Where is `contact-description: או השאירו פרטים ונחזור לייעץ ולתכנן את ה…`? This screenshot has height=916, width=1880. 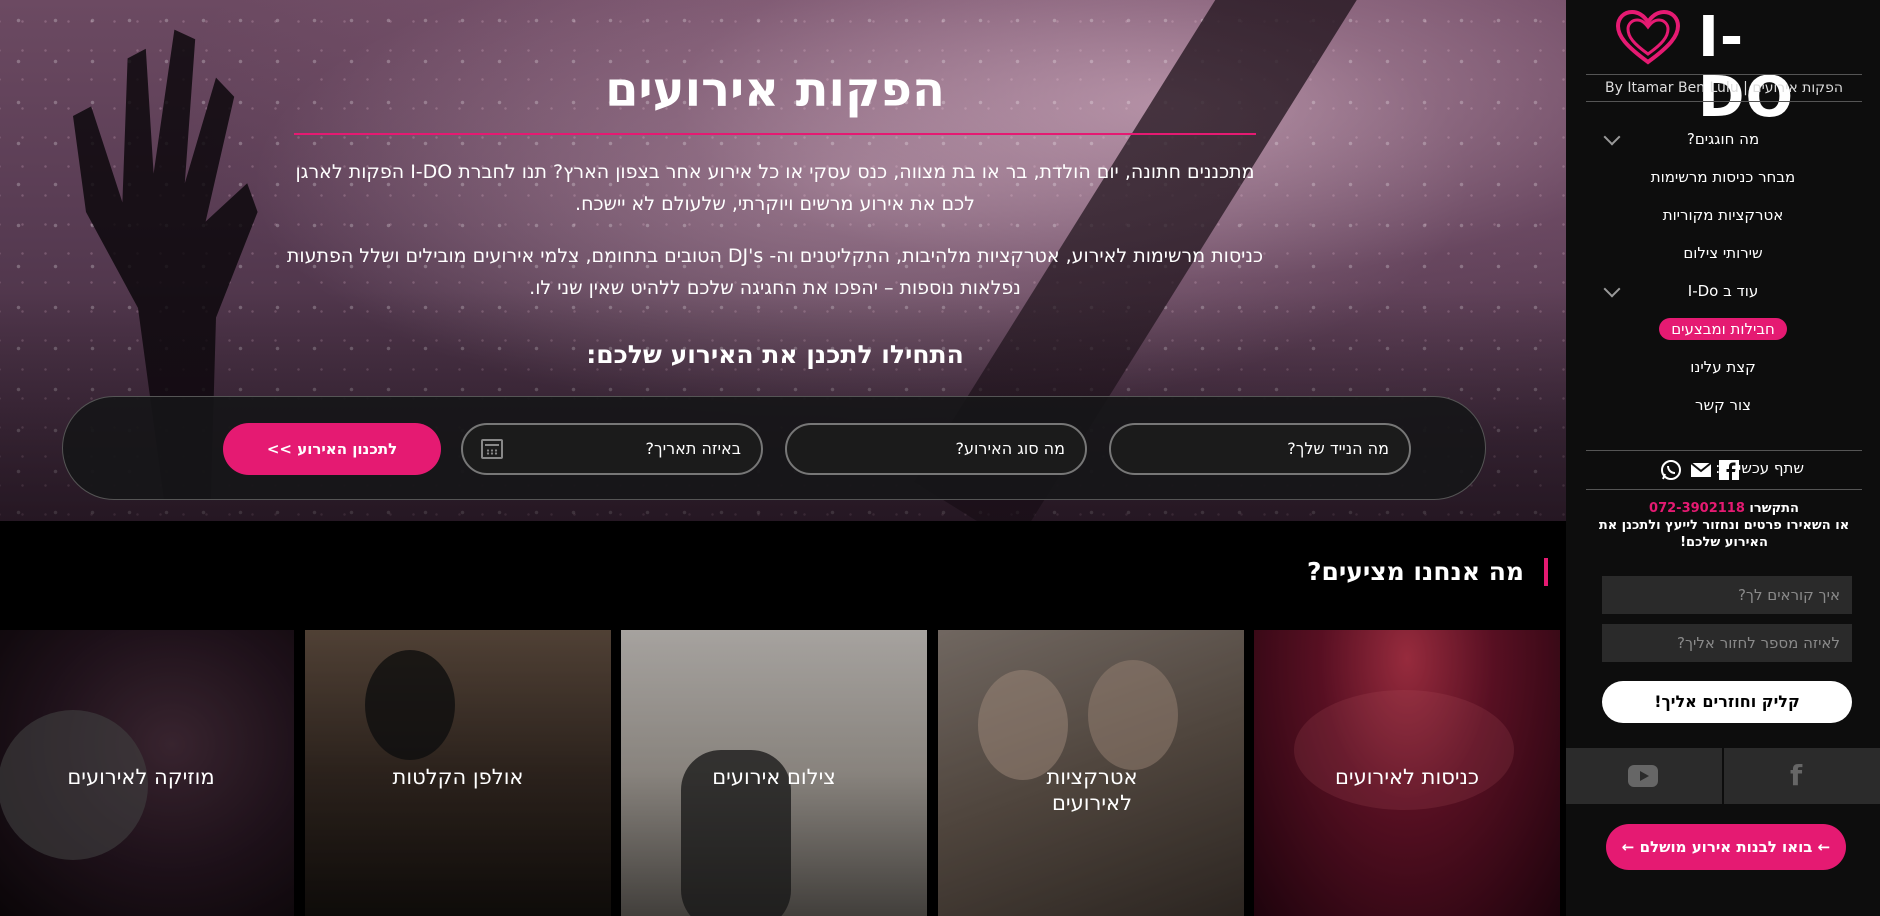
contact-description: או השאירו פרטים ונחזור לייעץ ולתכנן את ה… is located at coordinates (1724, 534).